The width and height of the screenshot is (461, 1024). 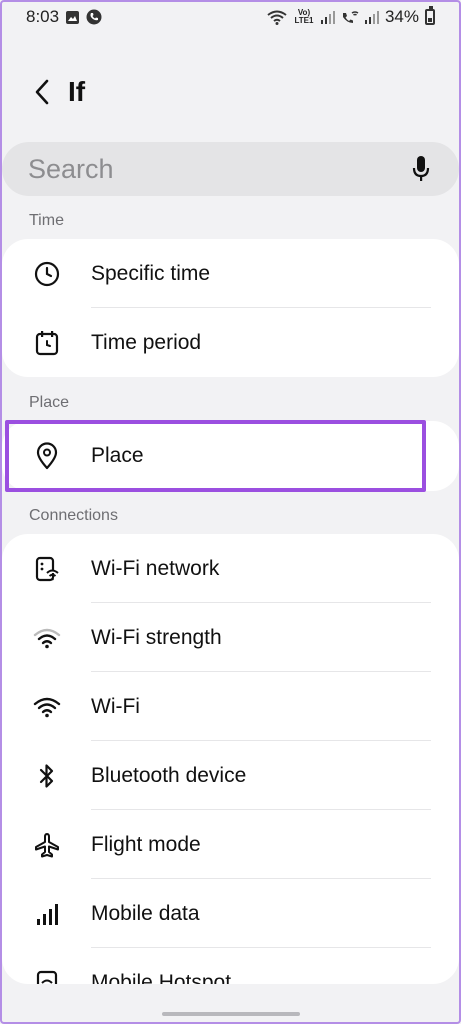 I want to click on list-item-time-period: Time period, so click(x=230, y=342).